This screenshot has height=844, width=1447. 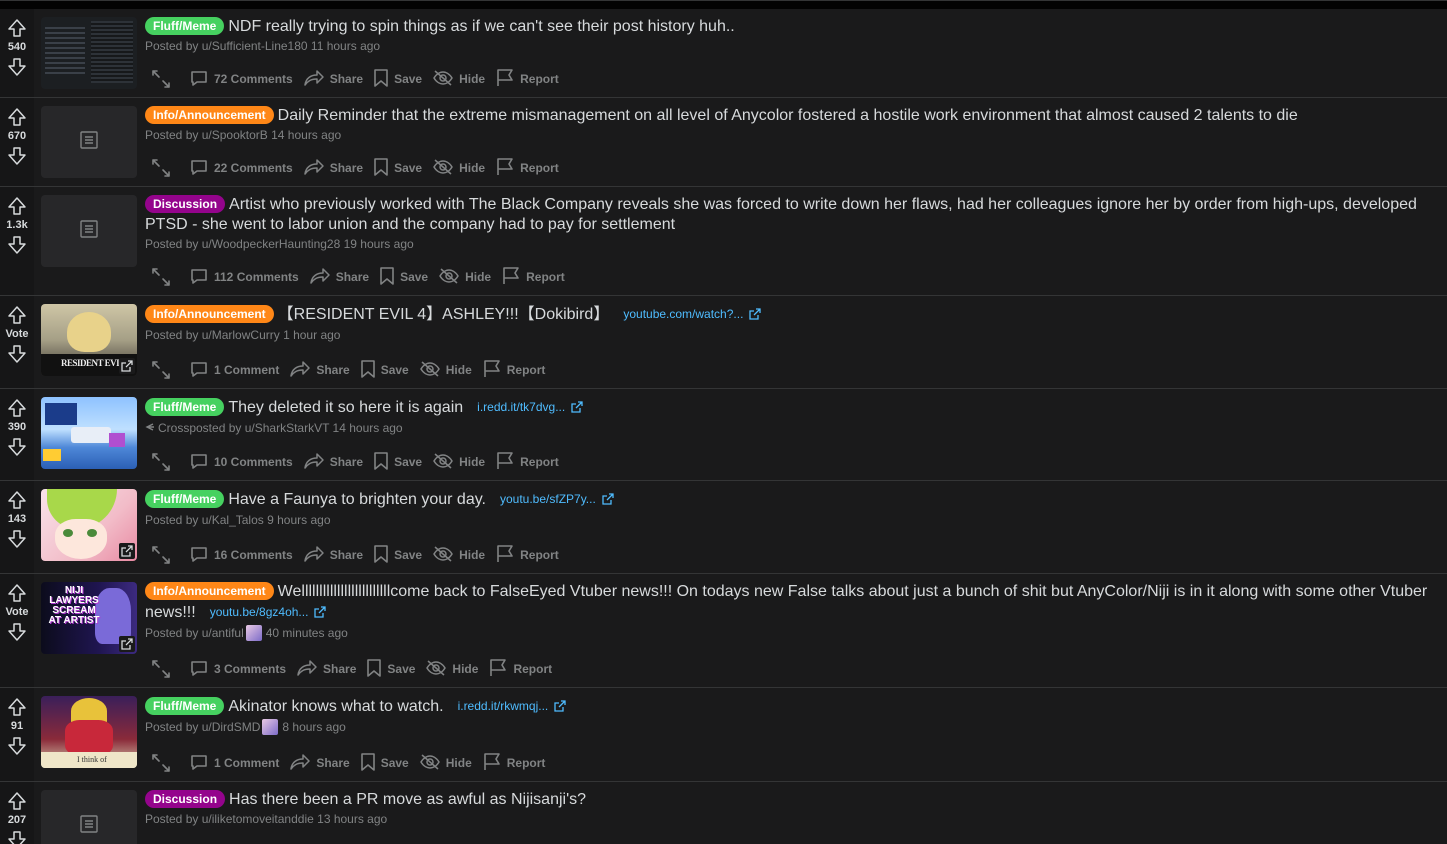 I want to click on author-link: u/WoodpeckerHaunting28, so click(x=271, y=244).